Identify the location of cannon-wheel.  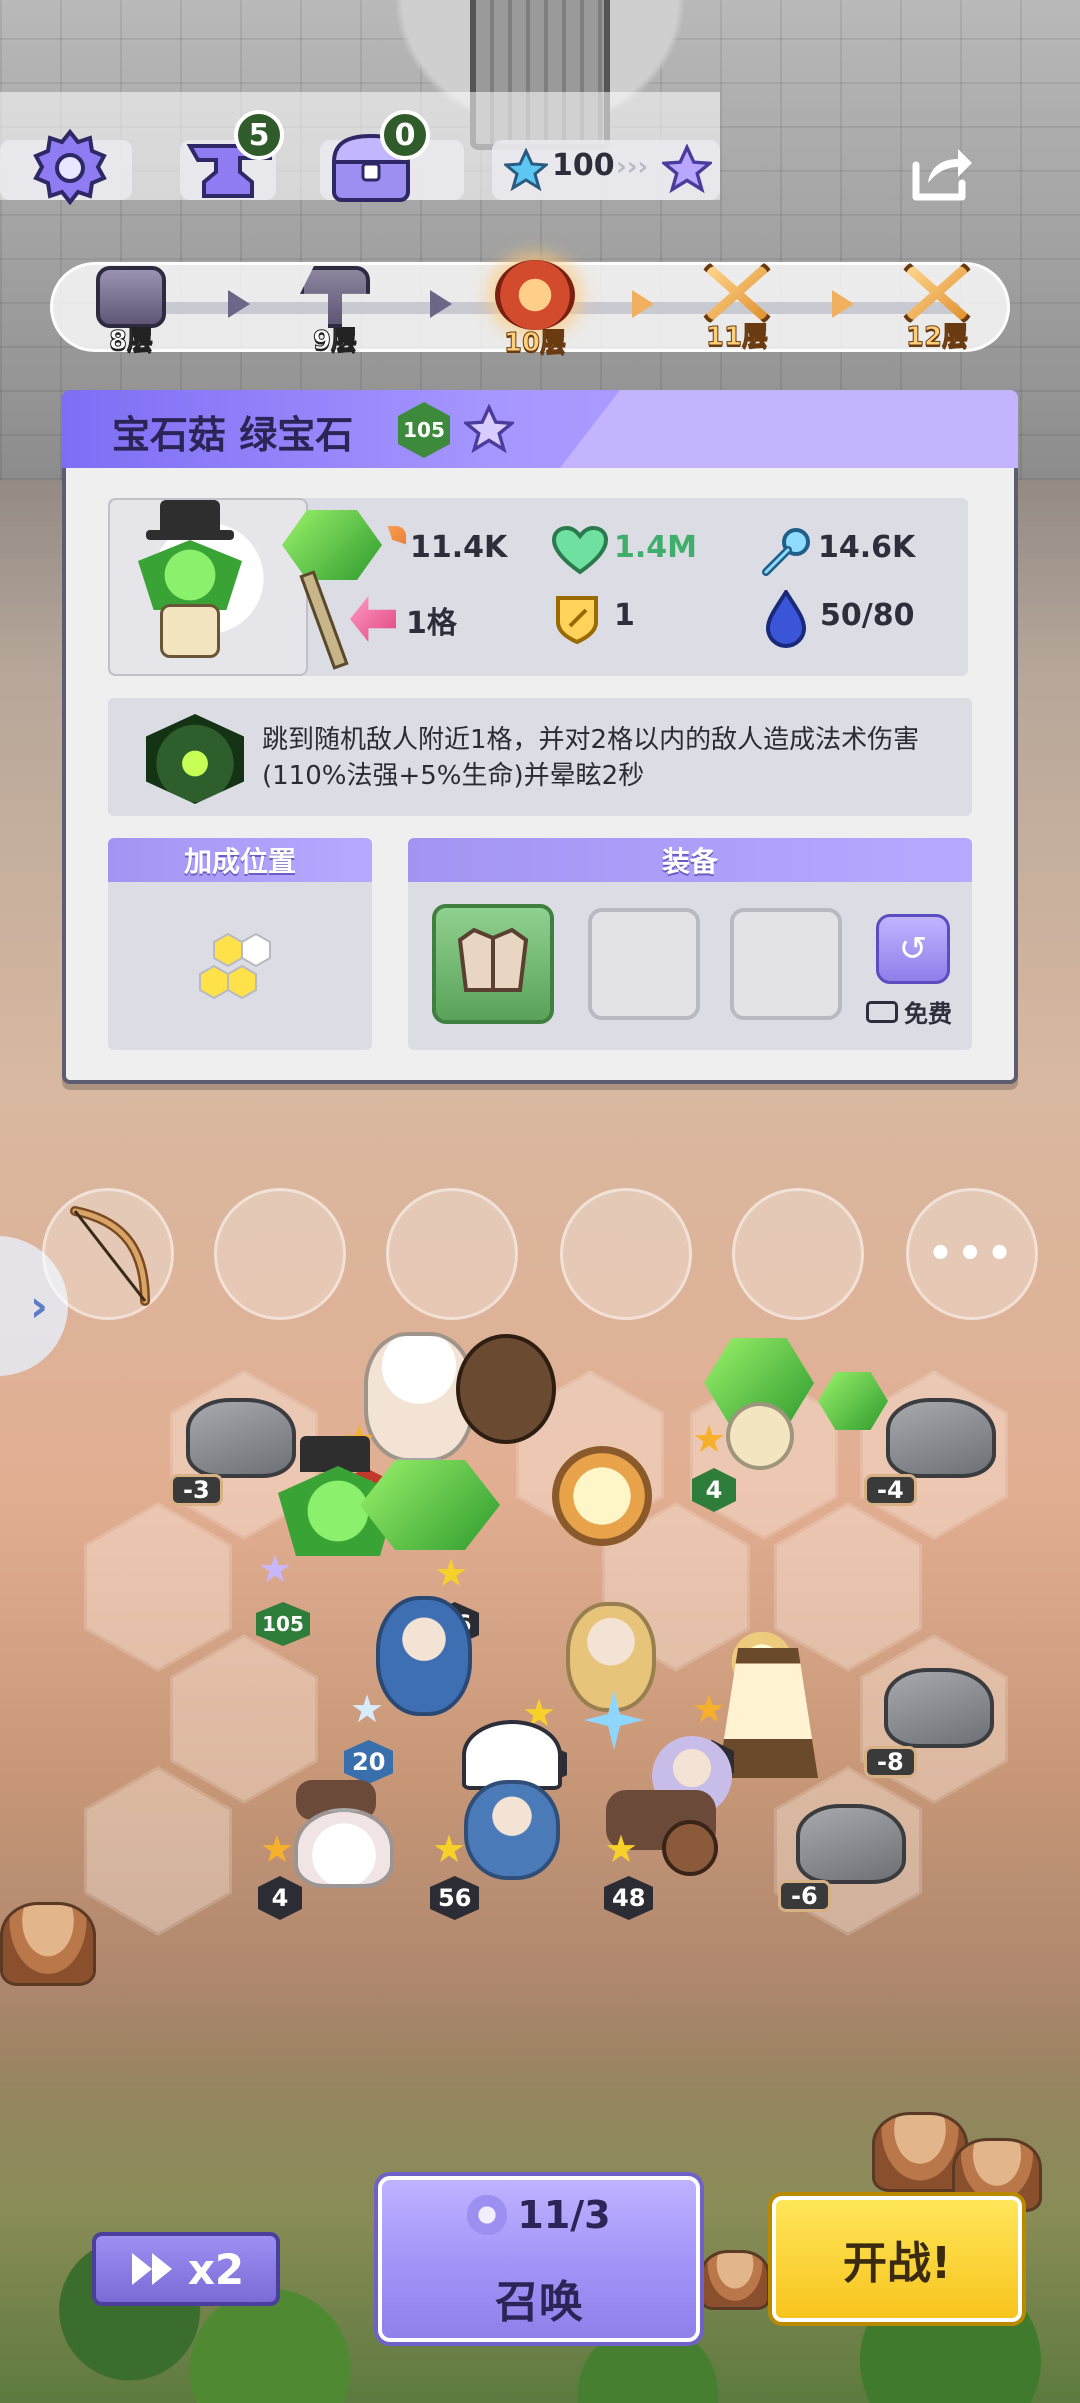
(690, 1848).